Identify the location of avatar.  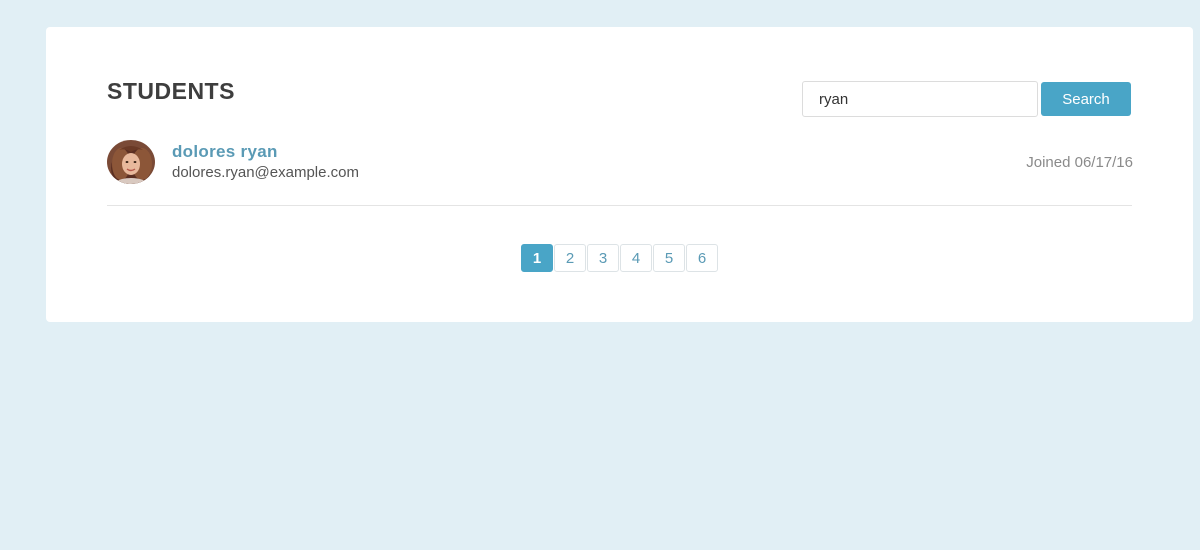
(131, 162).